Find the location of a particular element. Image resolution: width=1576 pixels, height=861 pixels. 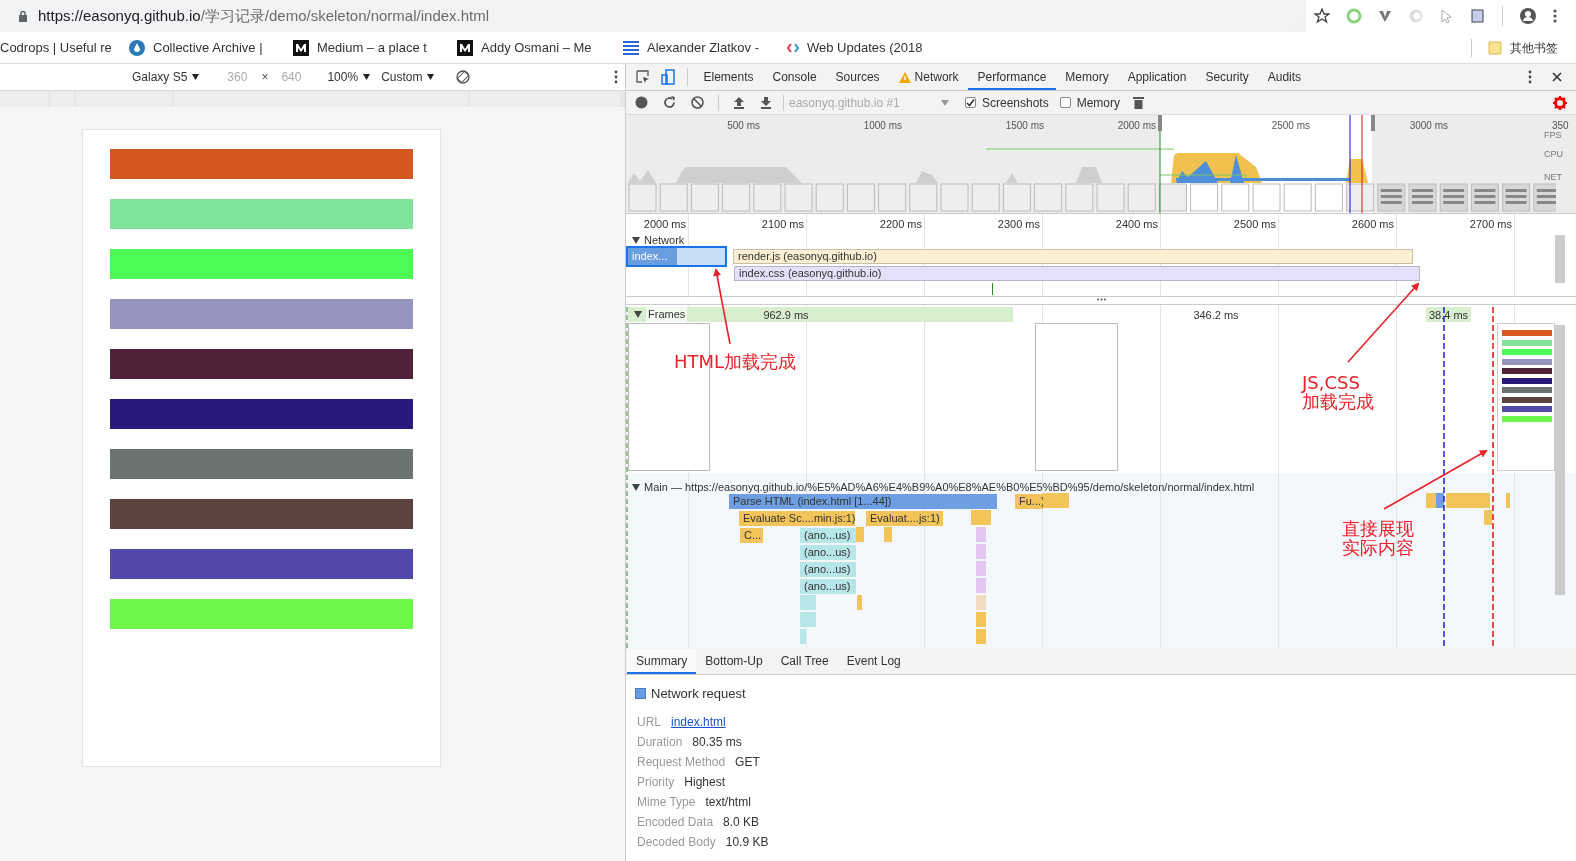

trash-icon is located at coordinates (1139, 102).